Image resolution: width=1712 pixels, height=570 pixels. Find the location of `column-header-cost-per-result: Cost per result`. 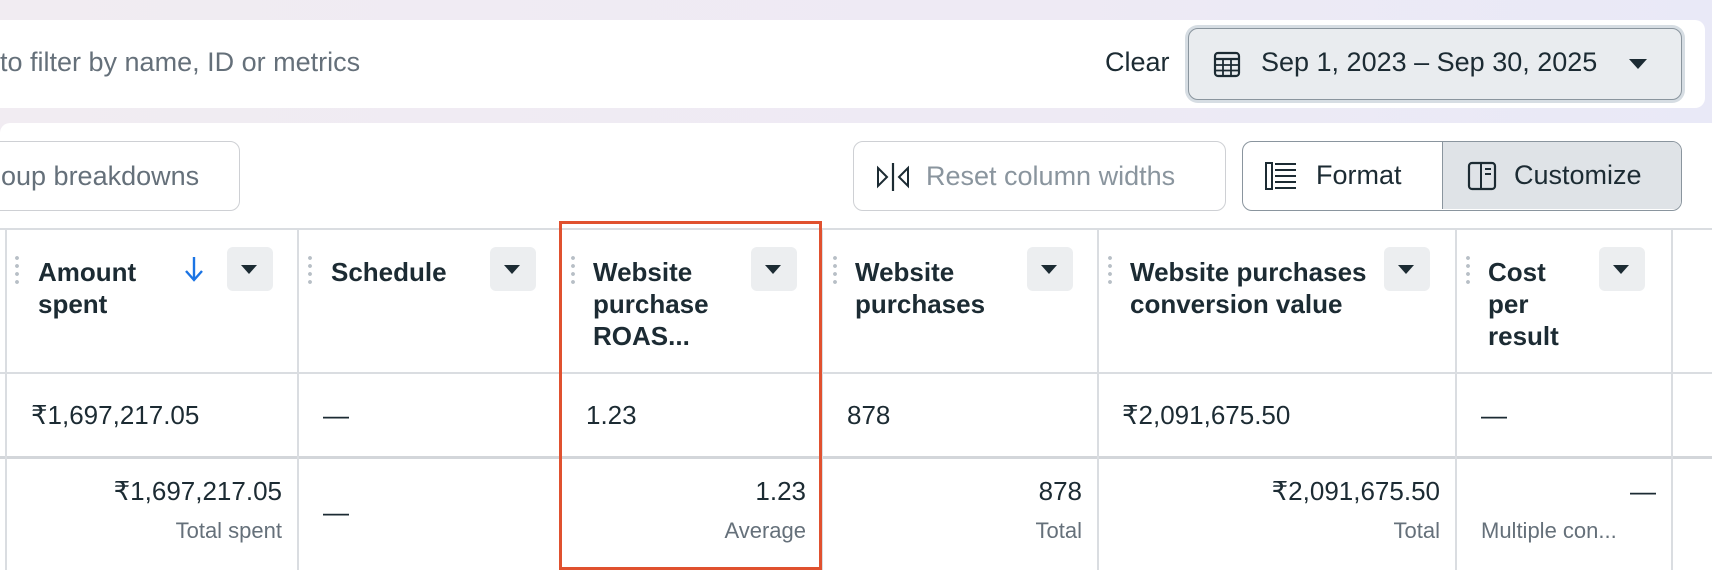

column-header-cost-per-result: Cost per result is located at coordinates (1525, 304).